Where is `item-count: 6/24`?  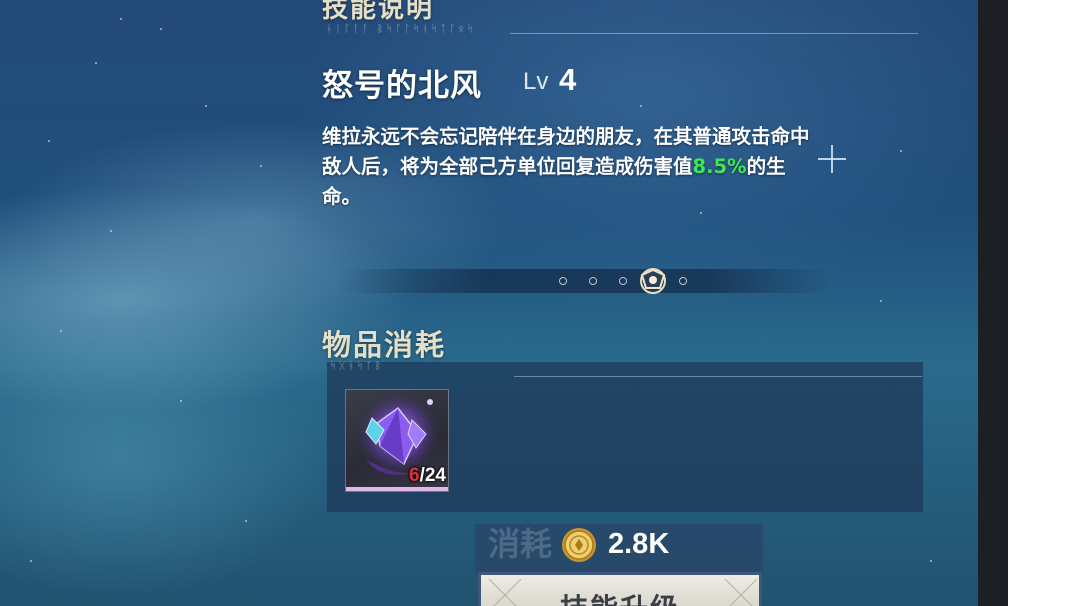 item-count: 6/24 is located at coordinates (427, 476).